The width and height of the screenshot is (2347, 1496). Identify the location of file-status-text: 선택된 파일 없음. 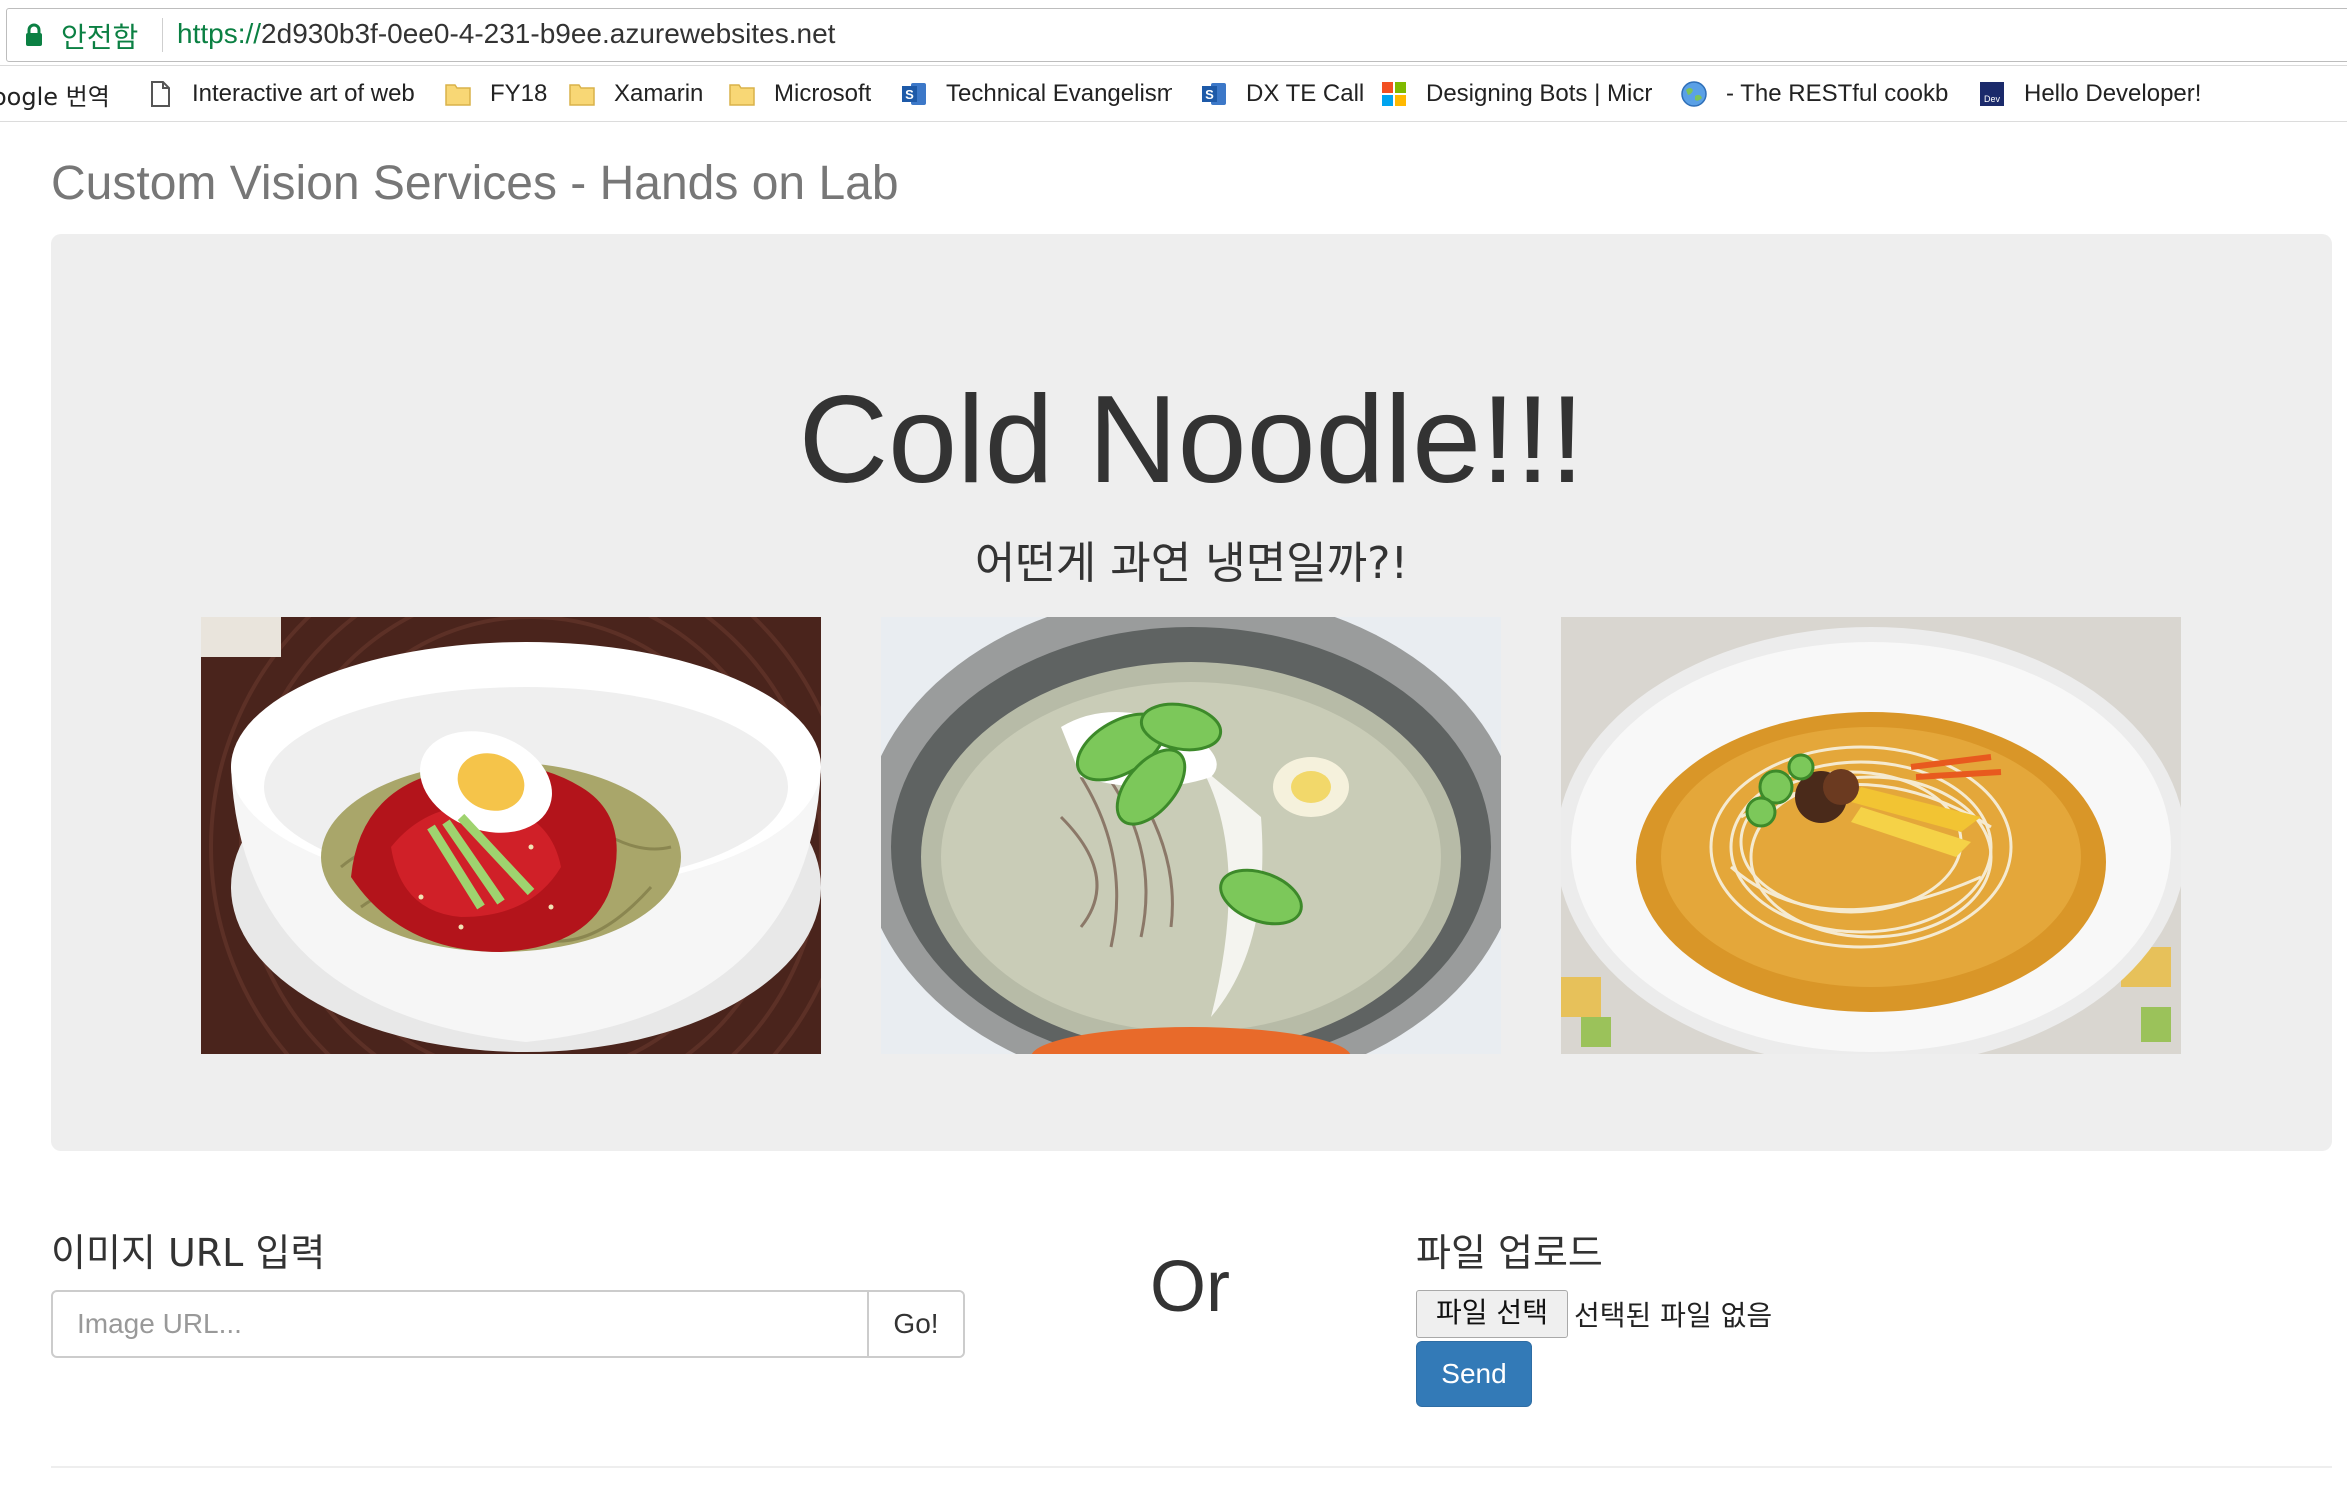
(1673, 1315).